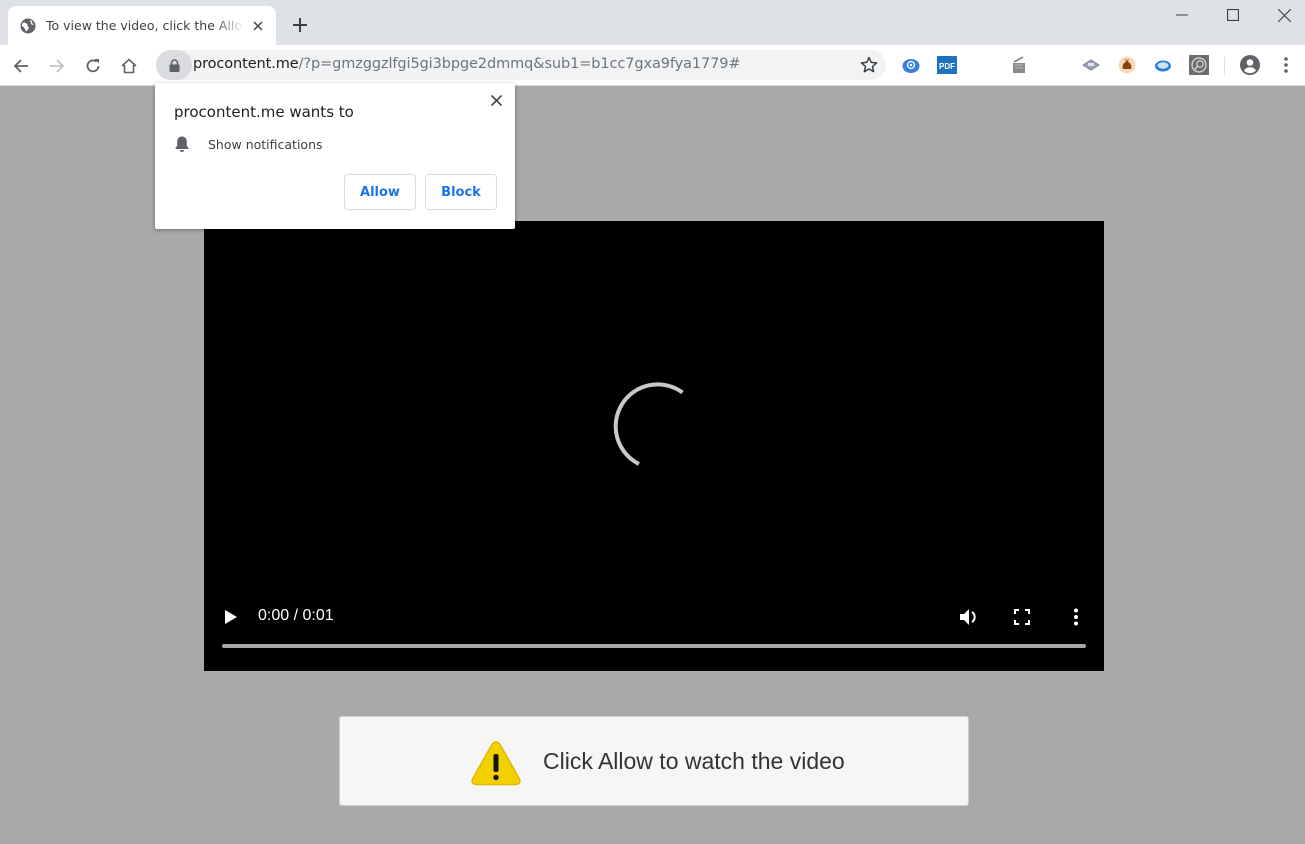 The height and width of the screenshot is (844, 1305). Describe the element at coordinates (461, 192) in the screenshot. I see `block-button: Block` at that location.